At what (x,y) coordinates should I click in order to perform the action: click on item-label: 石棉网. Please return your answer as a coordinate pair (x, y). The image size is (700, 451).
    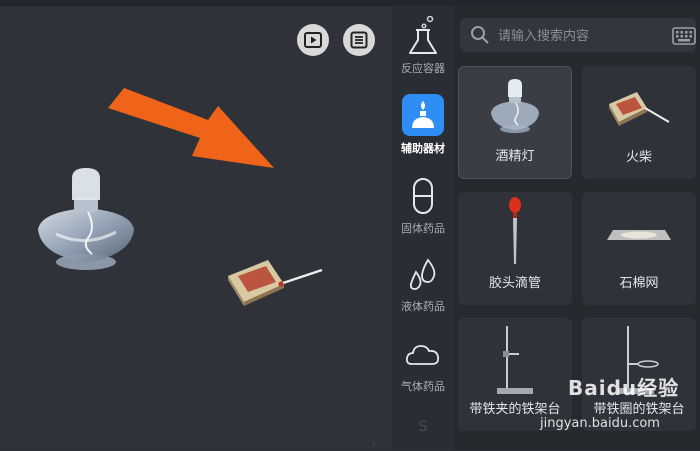
    Looking at the image, I should click on (639, 283).